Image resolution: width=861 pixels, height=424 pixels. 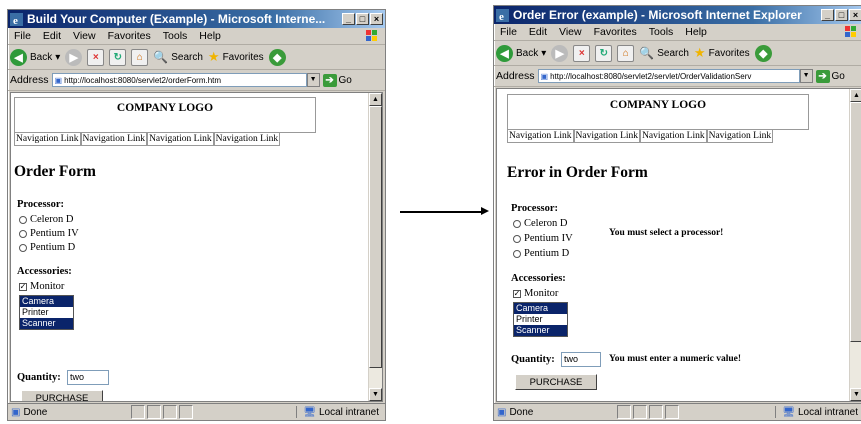 I want to click on status-label: Done, so click(x=35, y=412).